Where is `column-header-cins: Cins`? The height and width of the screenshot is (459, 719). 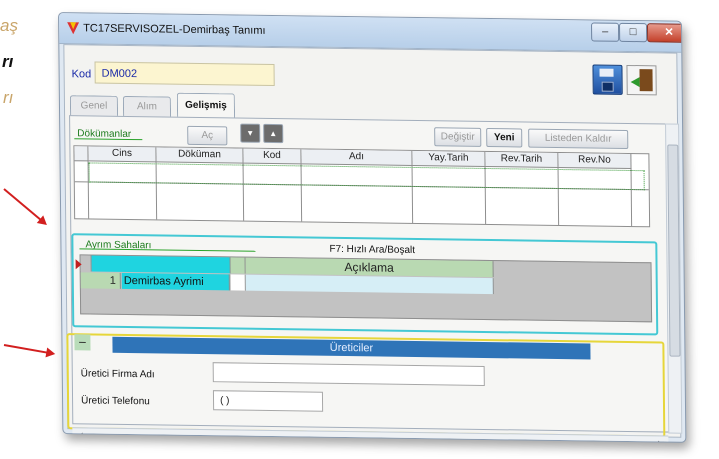
column-header-cins: Cins is located at coordinates (122, 154).